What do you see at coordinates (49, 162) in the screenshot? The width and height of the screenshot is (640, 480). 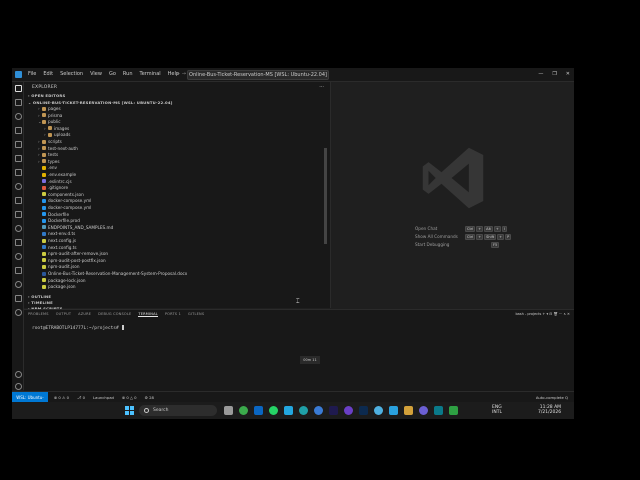 I see `tree-item: › types` at bounding box center [49, 162].